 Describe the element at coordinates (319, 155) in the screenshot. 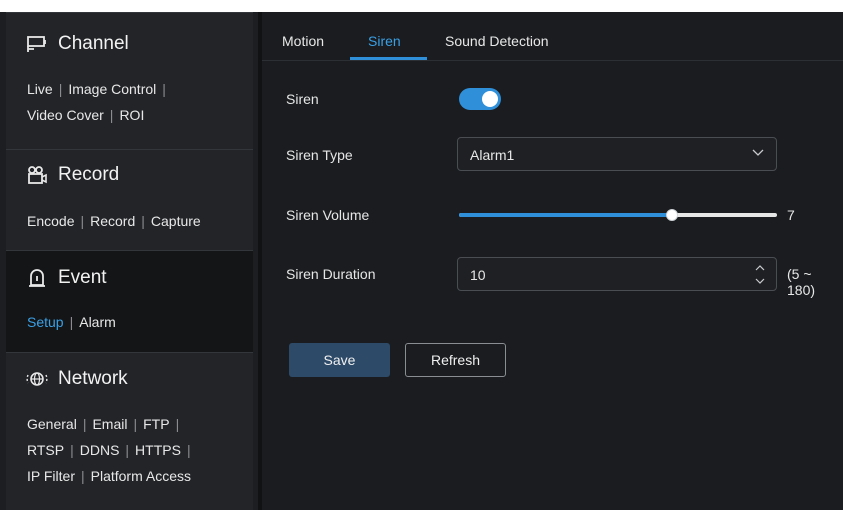

I see `siren-type-label: Siren Type` at that location.